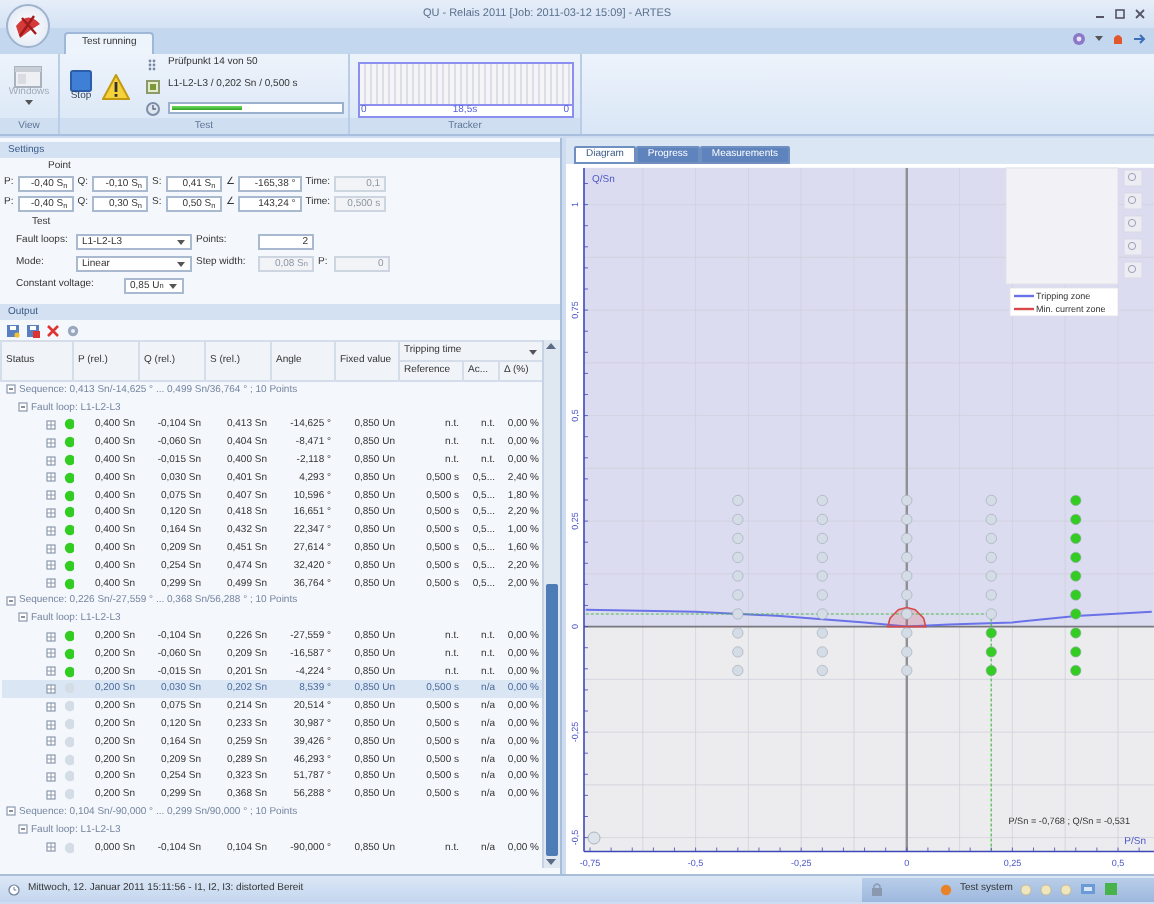 The image size is (1154, 904). I want to click on scrollbar, so click(551, 604).